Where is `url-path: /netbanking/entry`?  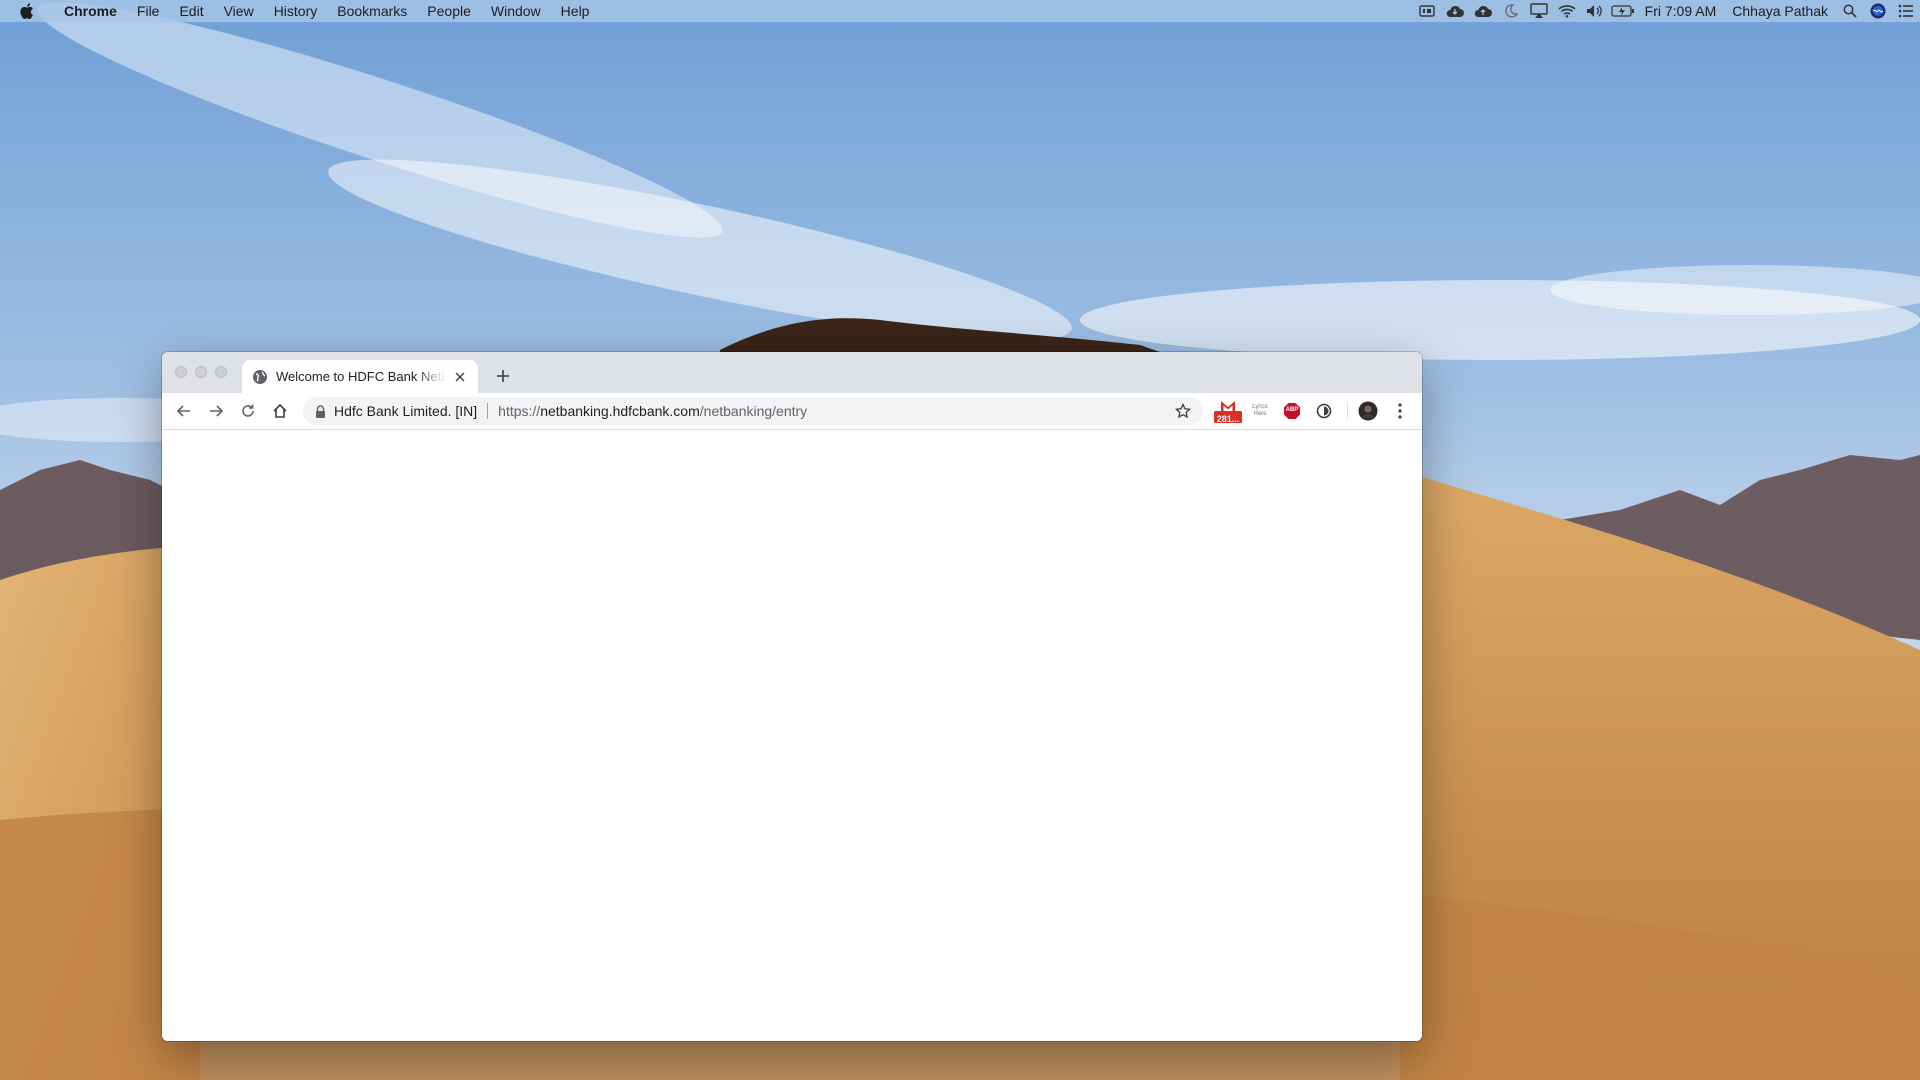 url-path: /netbanking/entry is located at coordinates (753, 411).